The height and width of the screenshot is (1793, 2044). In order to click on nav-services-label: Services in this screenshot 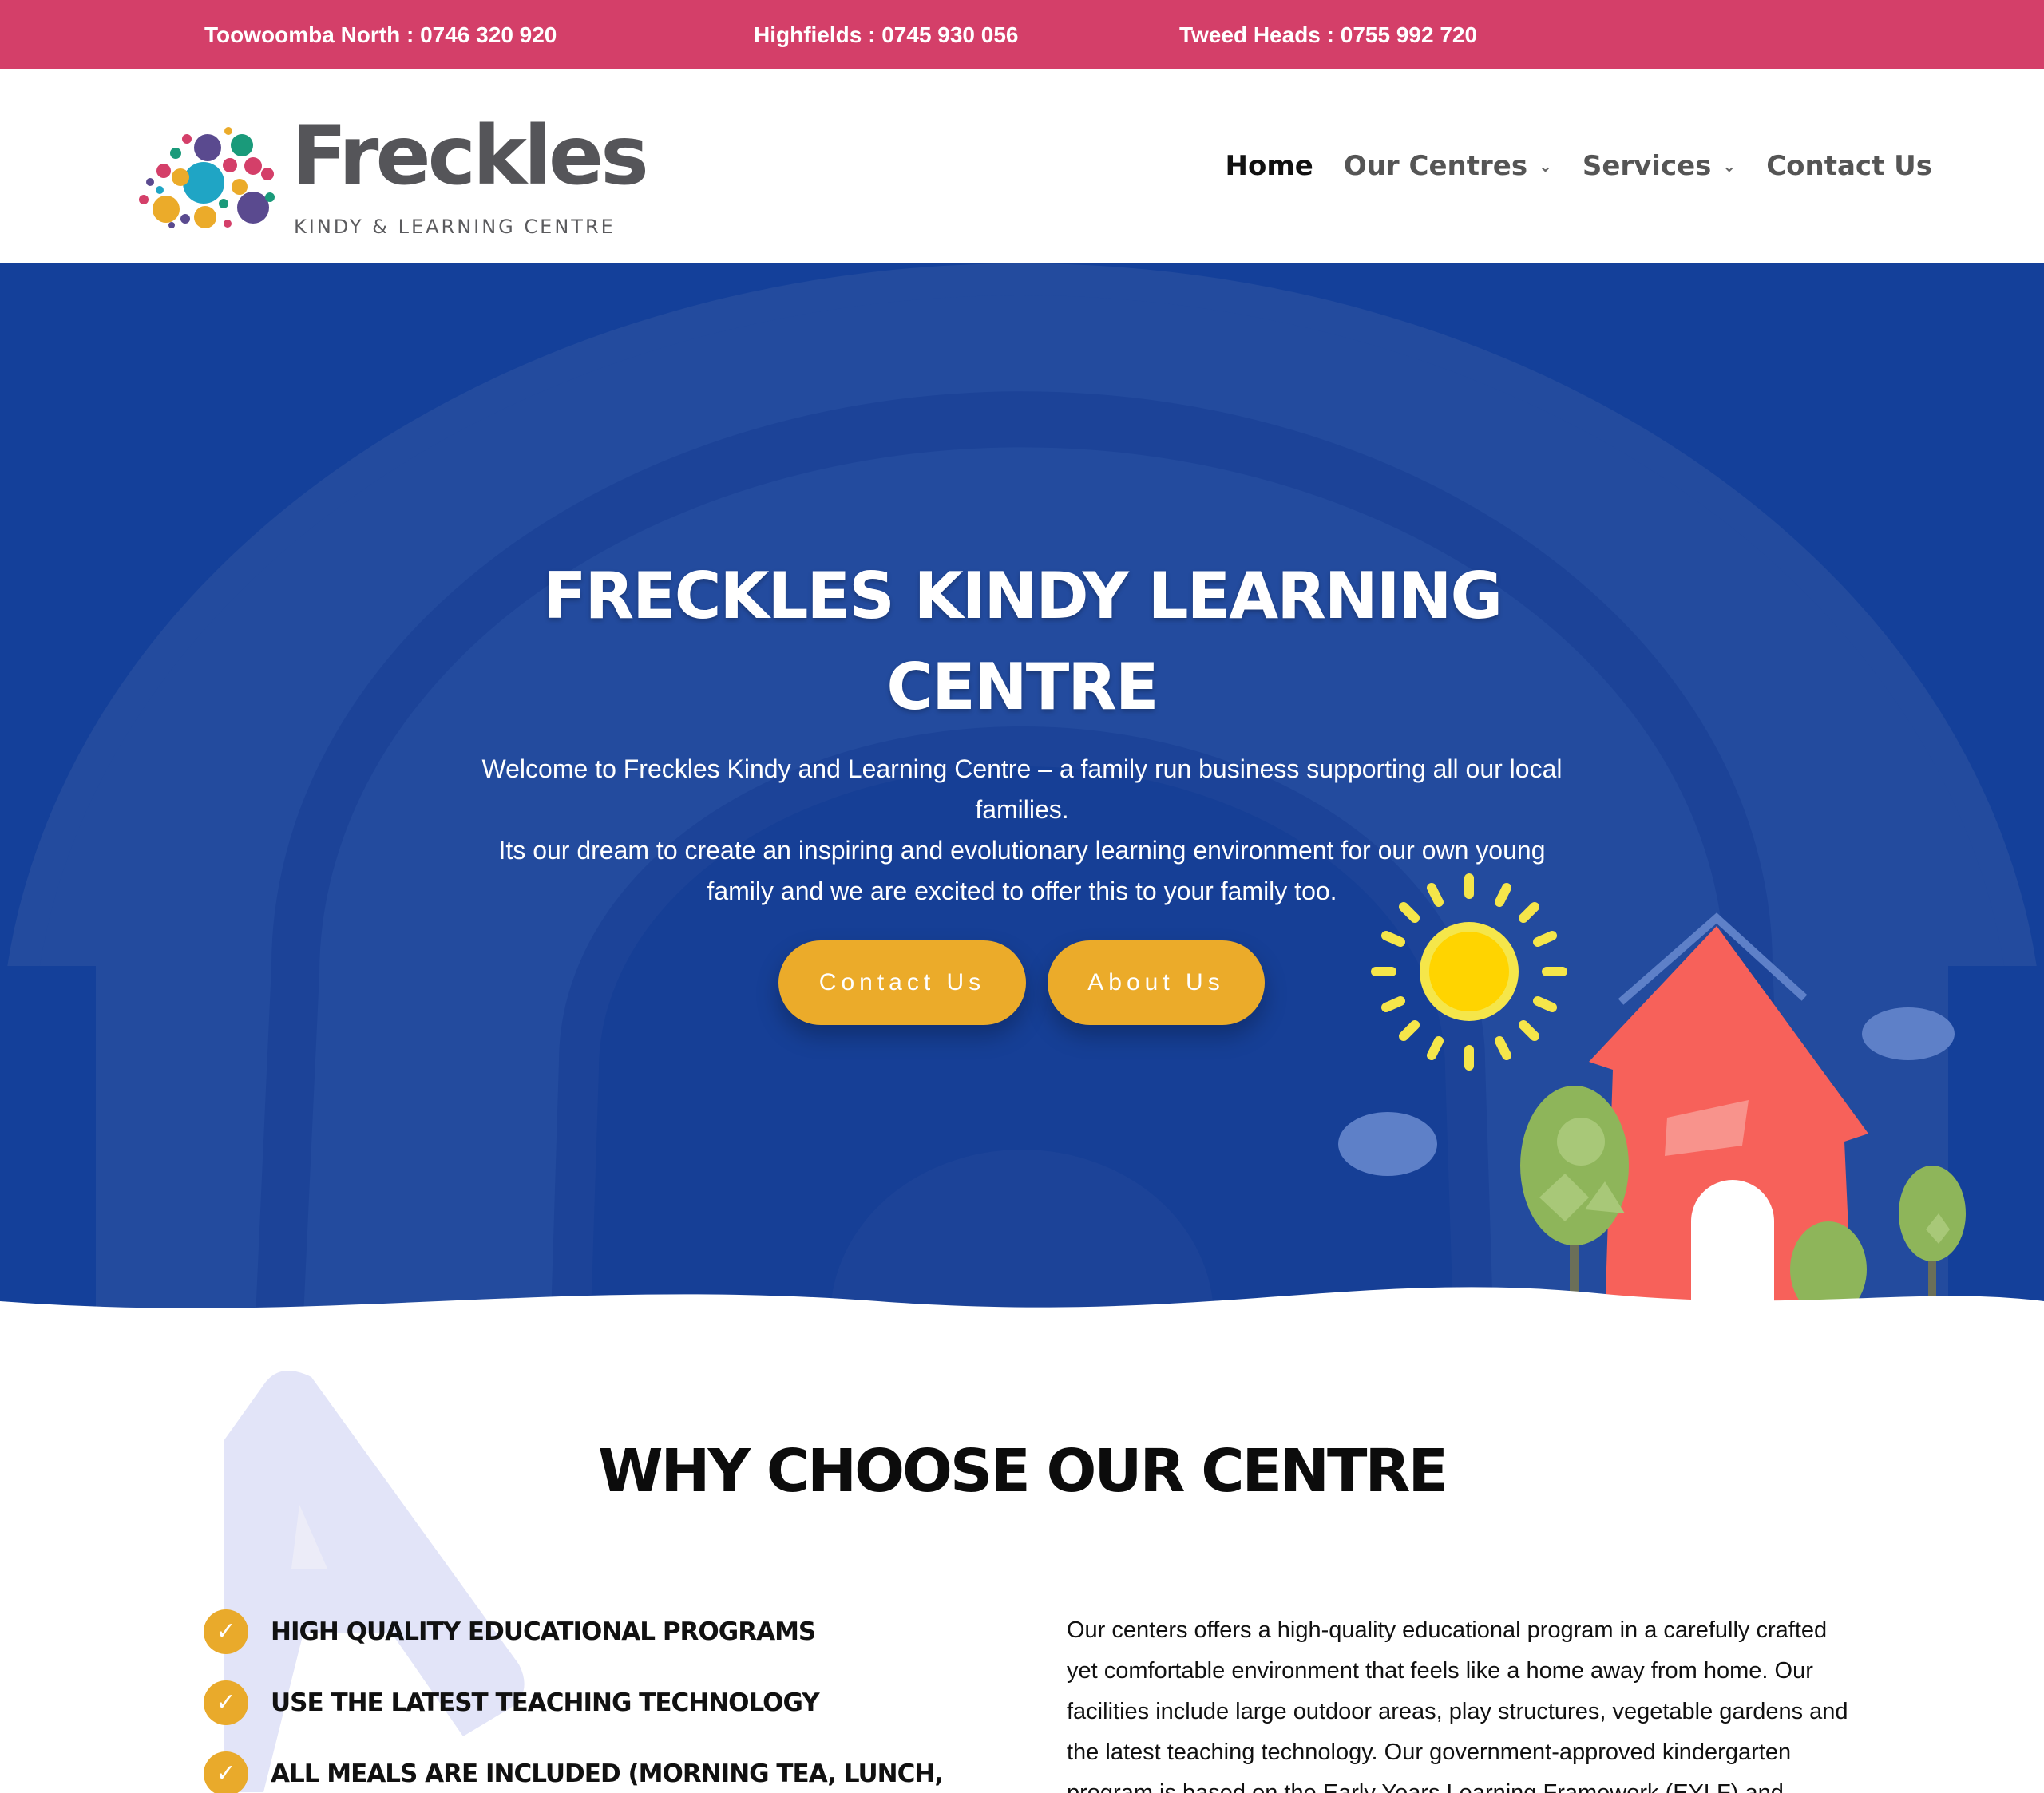, I will do `click(1647, 166)`.